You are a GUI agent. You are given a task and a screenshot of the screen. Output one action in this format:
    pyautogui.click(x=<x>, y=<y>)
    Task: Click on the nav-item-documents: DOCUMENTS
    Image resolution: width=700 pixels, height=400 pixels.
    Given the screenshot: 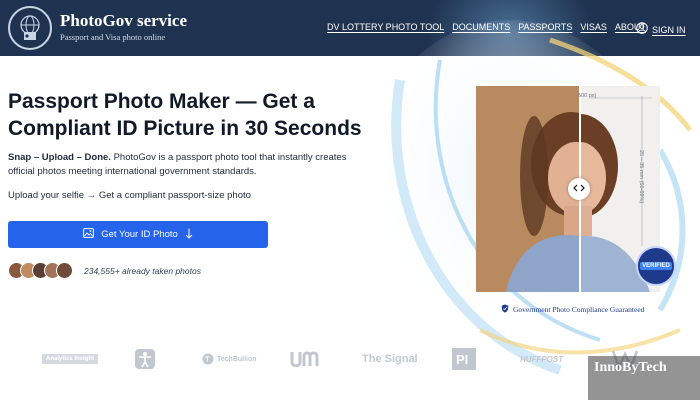 What is the action you would take?
    pyautogui.click(x=481, y=27)
    